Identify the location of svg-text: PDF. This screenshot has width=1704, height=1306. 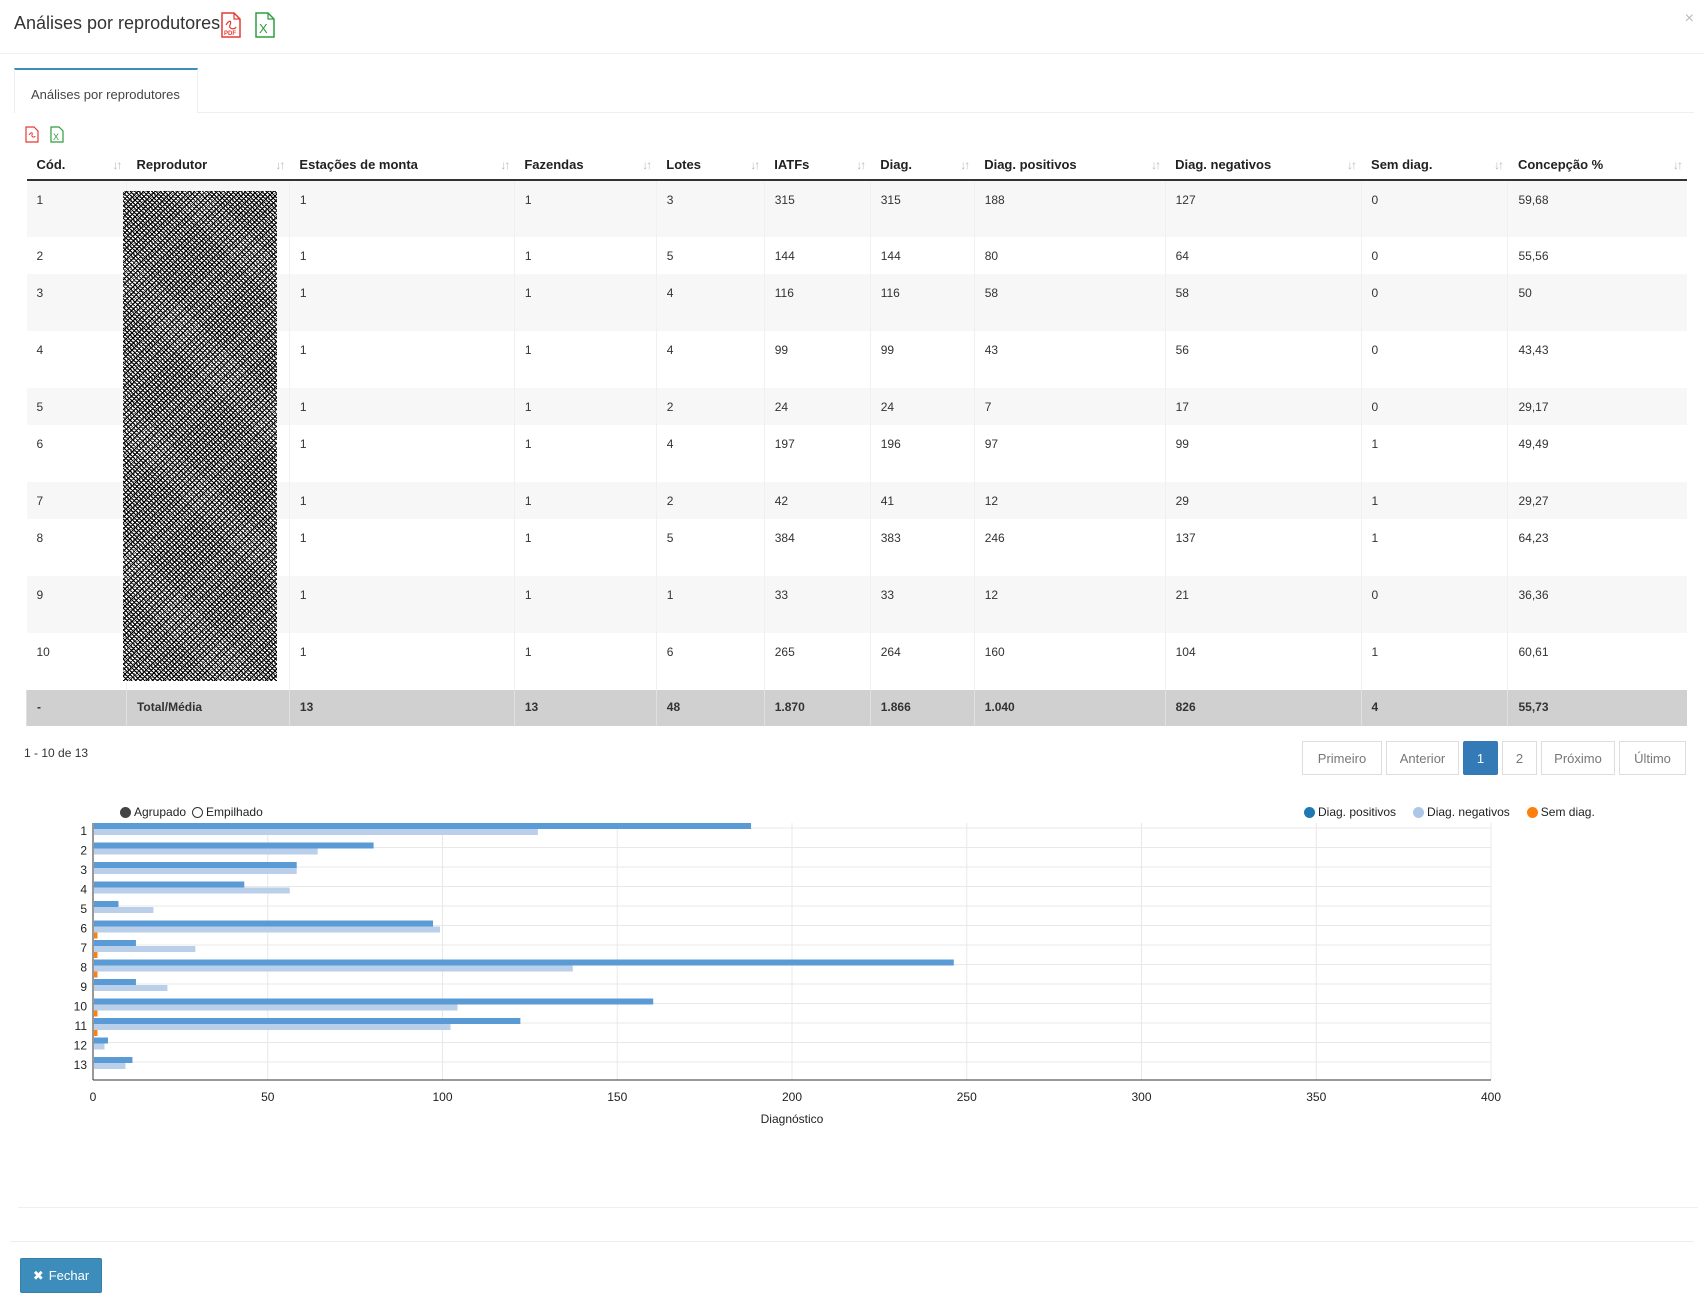
(230, 34).